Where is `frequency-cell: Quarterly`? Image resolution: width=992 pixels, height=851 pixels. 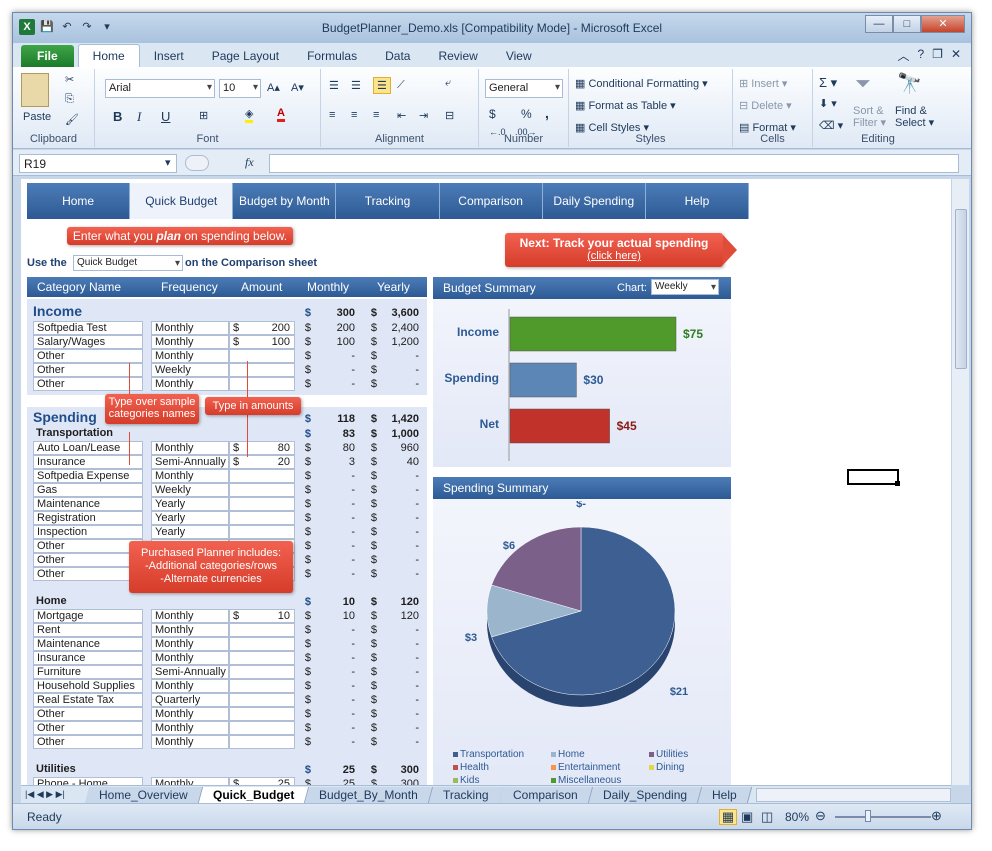
frequency-cell: Quarterly is located at coordinates (190, 700).